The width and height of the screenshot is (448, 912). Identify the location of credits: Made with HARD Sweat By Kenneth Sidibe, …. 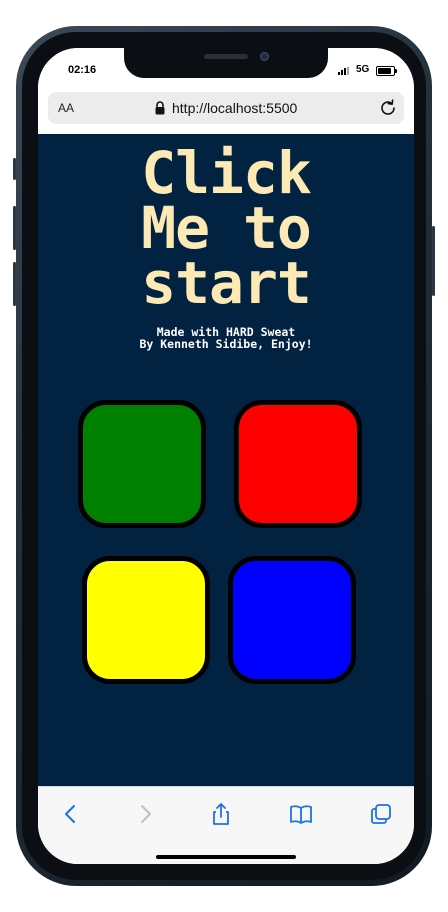
(226, 338).